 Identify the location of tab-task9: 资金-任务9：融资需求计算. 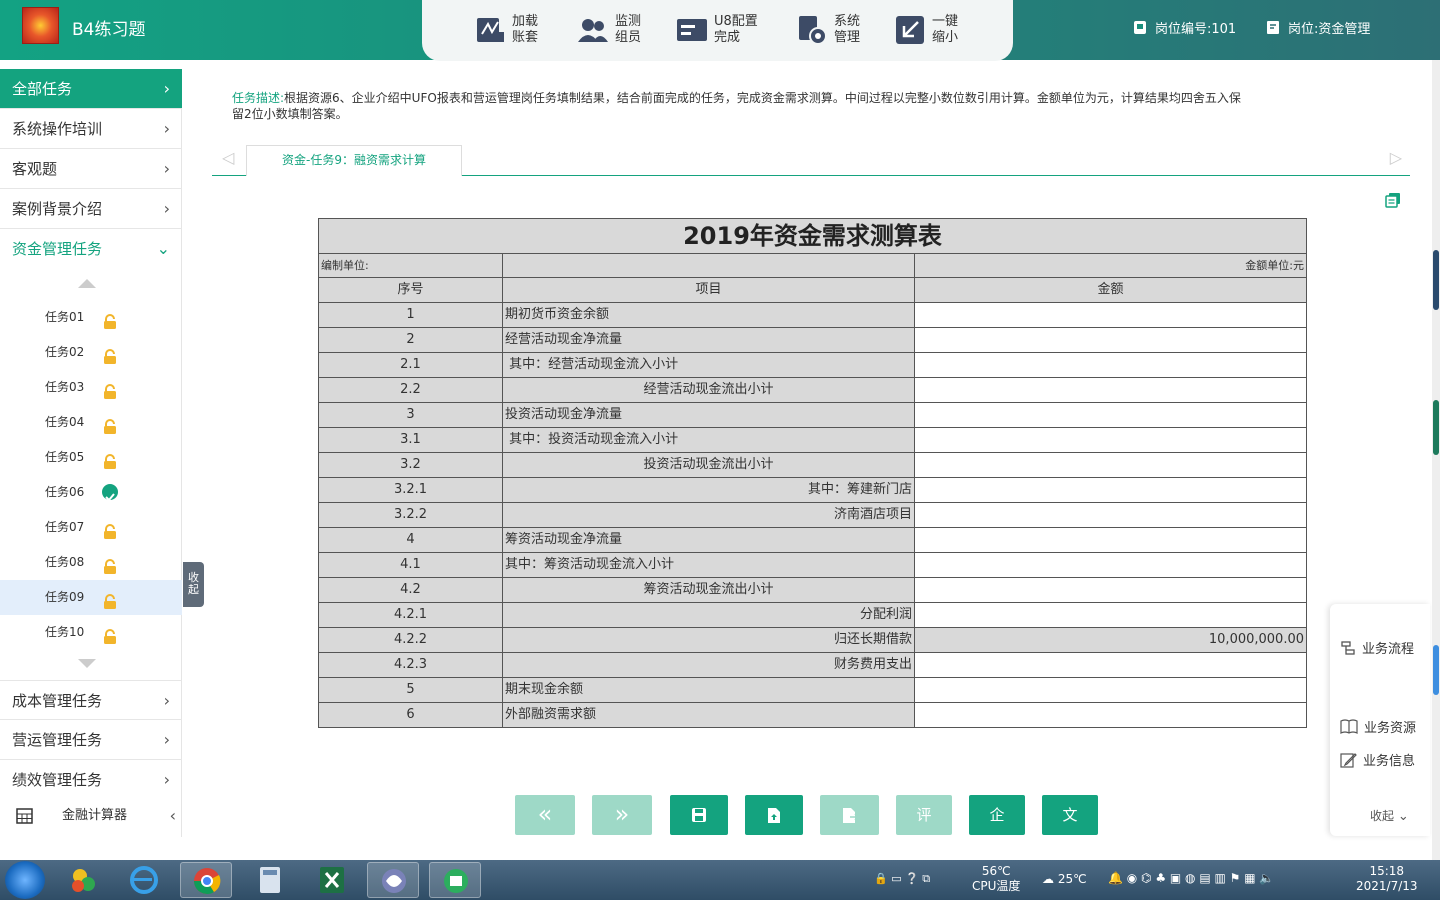
(354, 160).